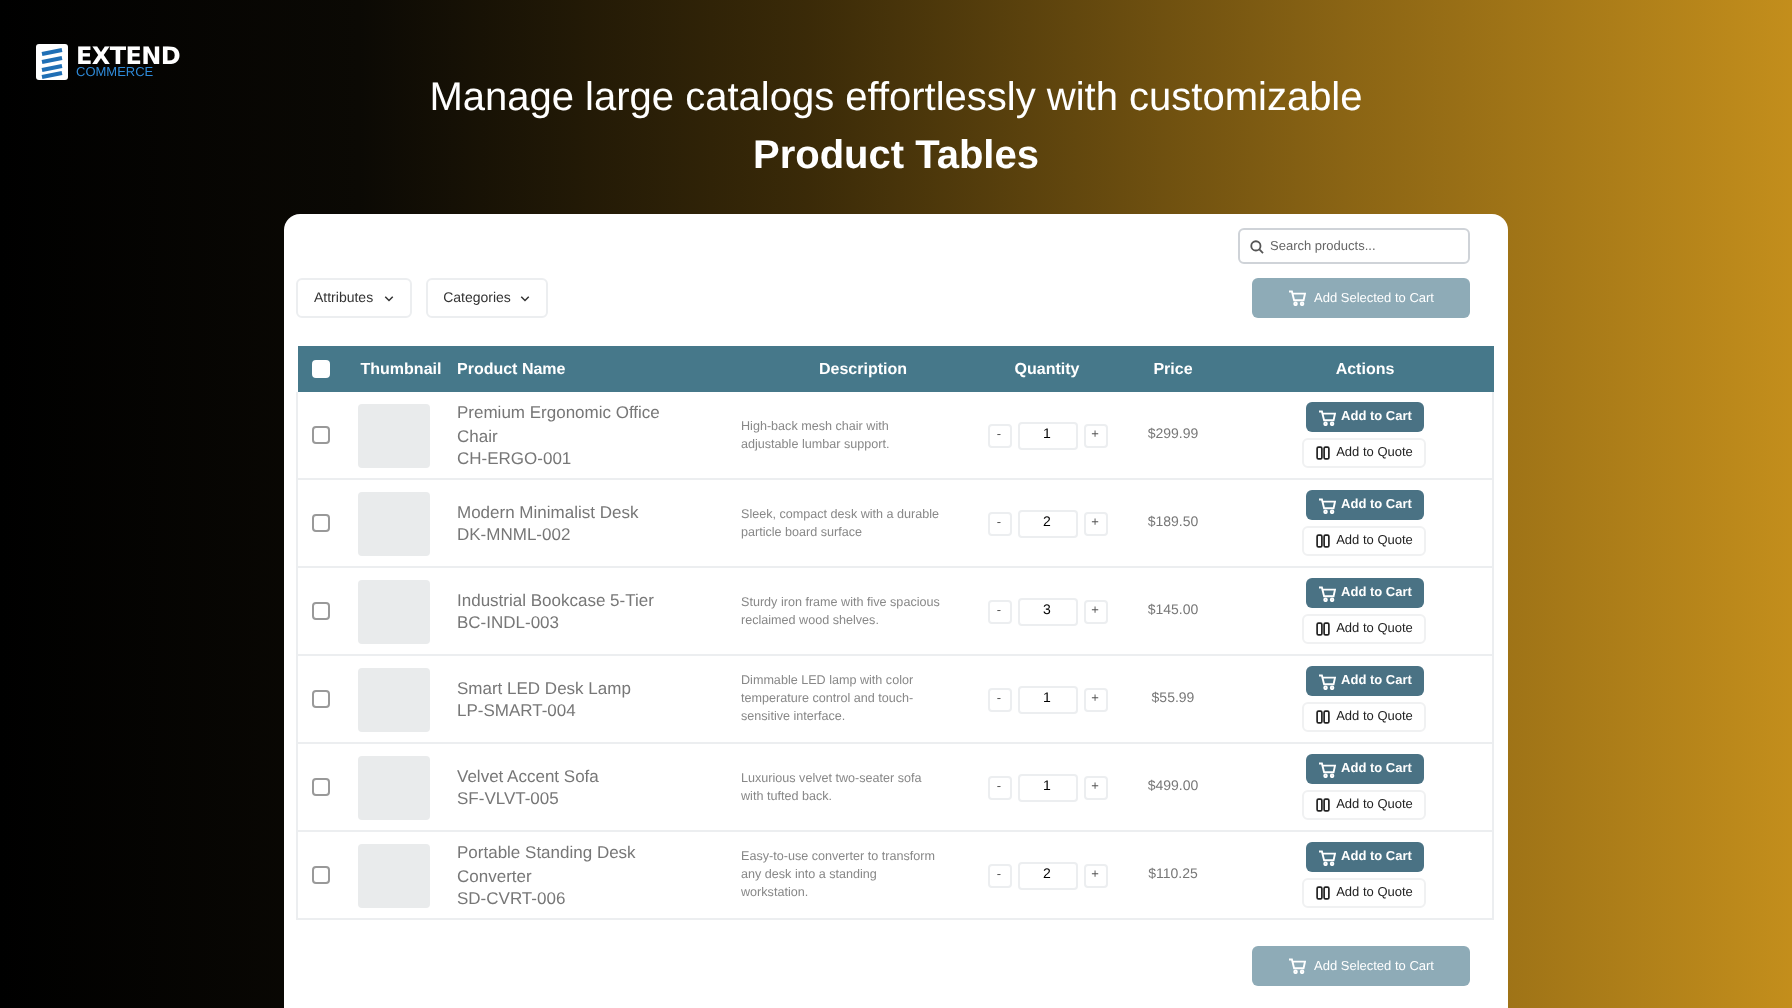 The height and width of the screenshot is (1008, 1792). I want to click on product-name: Smart LED Desk Lamp, so click(545, 688).